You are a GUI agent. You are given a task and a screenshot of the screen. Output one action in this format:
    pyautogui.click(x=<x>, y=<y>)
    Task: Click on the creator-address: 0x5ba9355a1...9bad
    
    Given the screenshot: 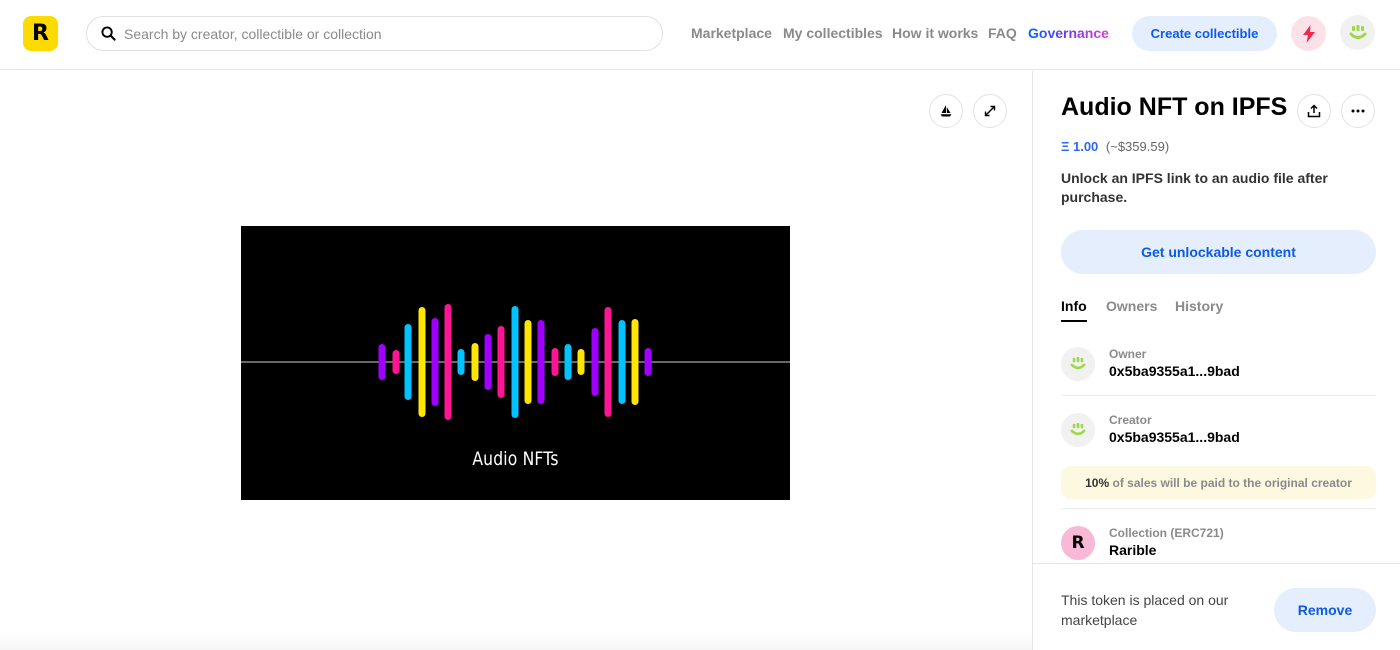 What is the action you would take?
    pyautogui.click(x=1174, y=437)
    